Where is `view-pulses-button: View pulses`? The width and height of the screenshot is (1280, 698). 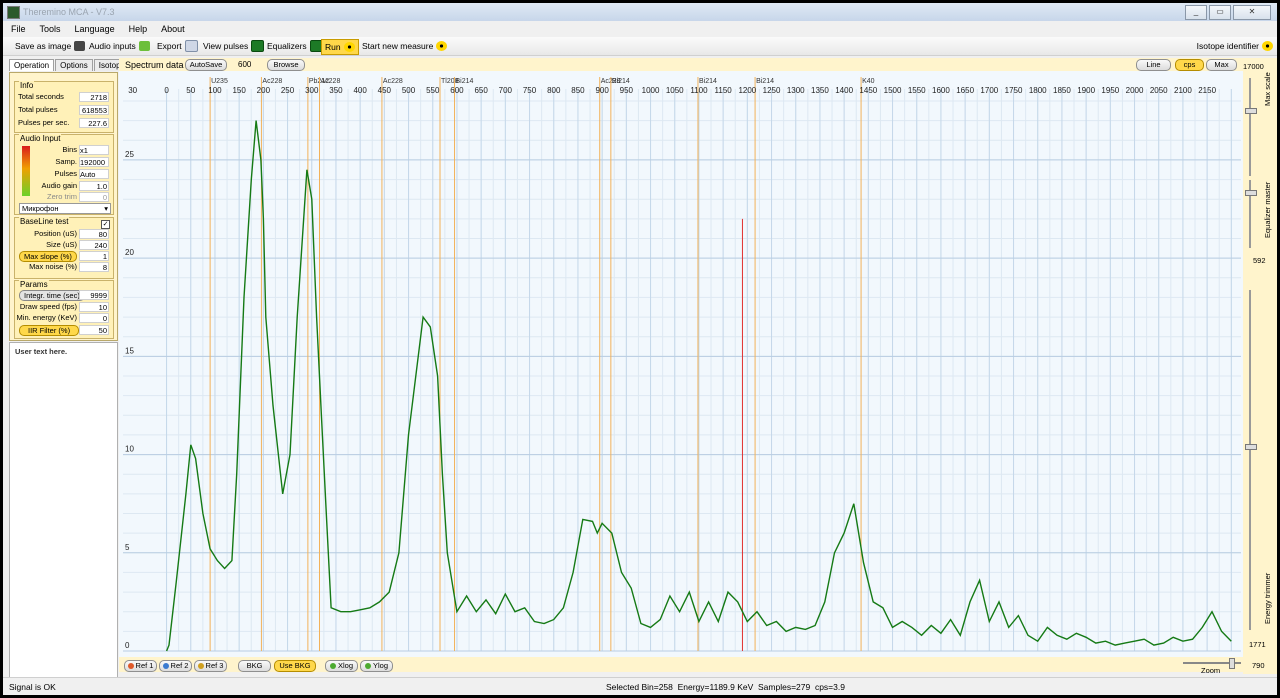 view-pulses-button: View pulses is located at coordinates (234, 46).